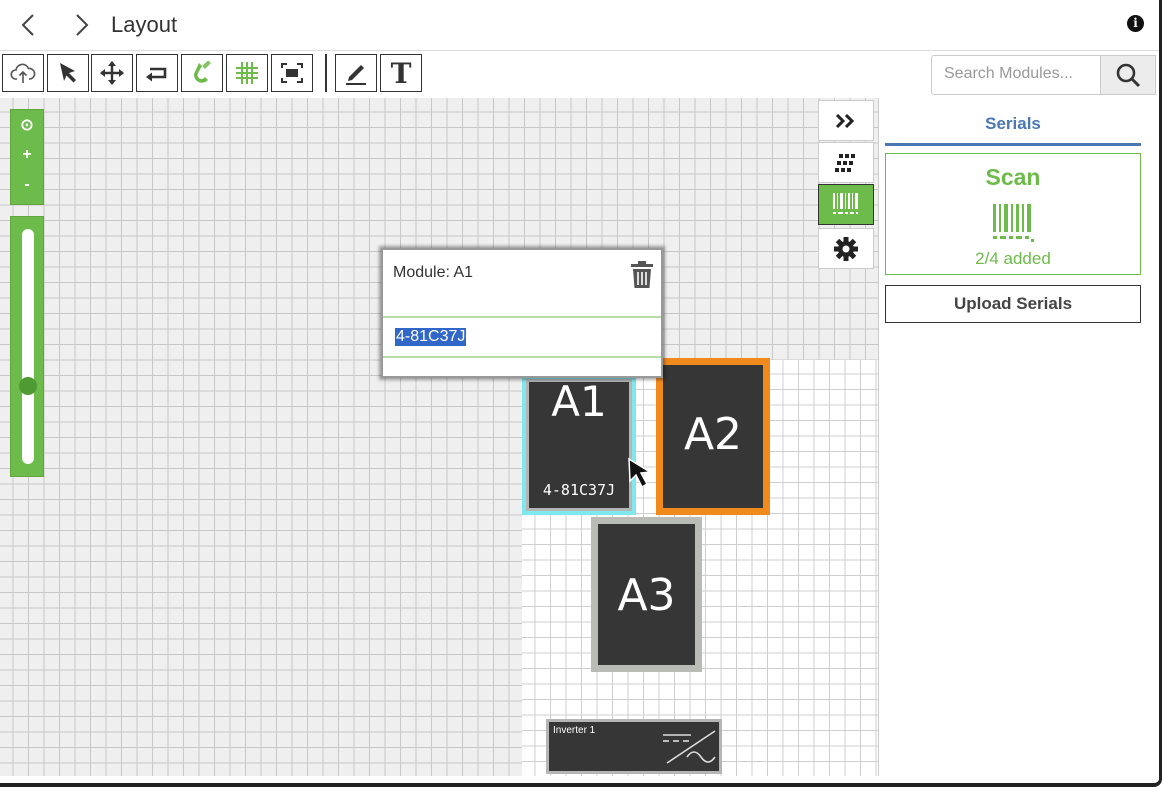 This screenshot has height=791, width=1165. What do you see at coordinates (1013, 177) in the screenshot?
I see `scan-title: Scan` at bounding box center [1013, 177].